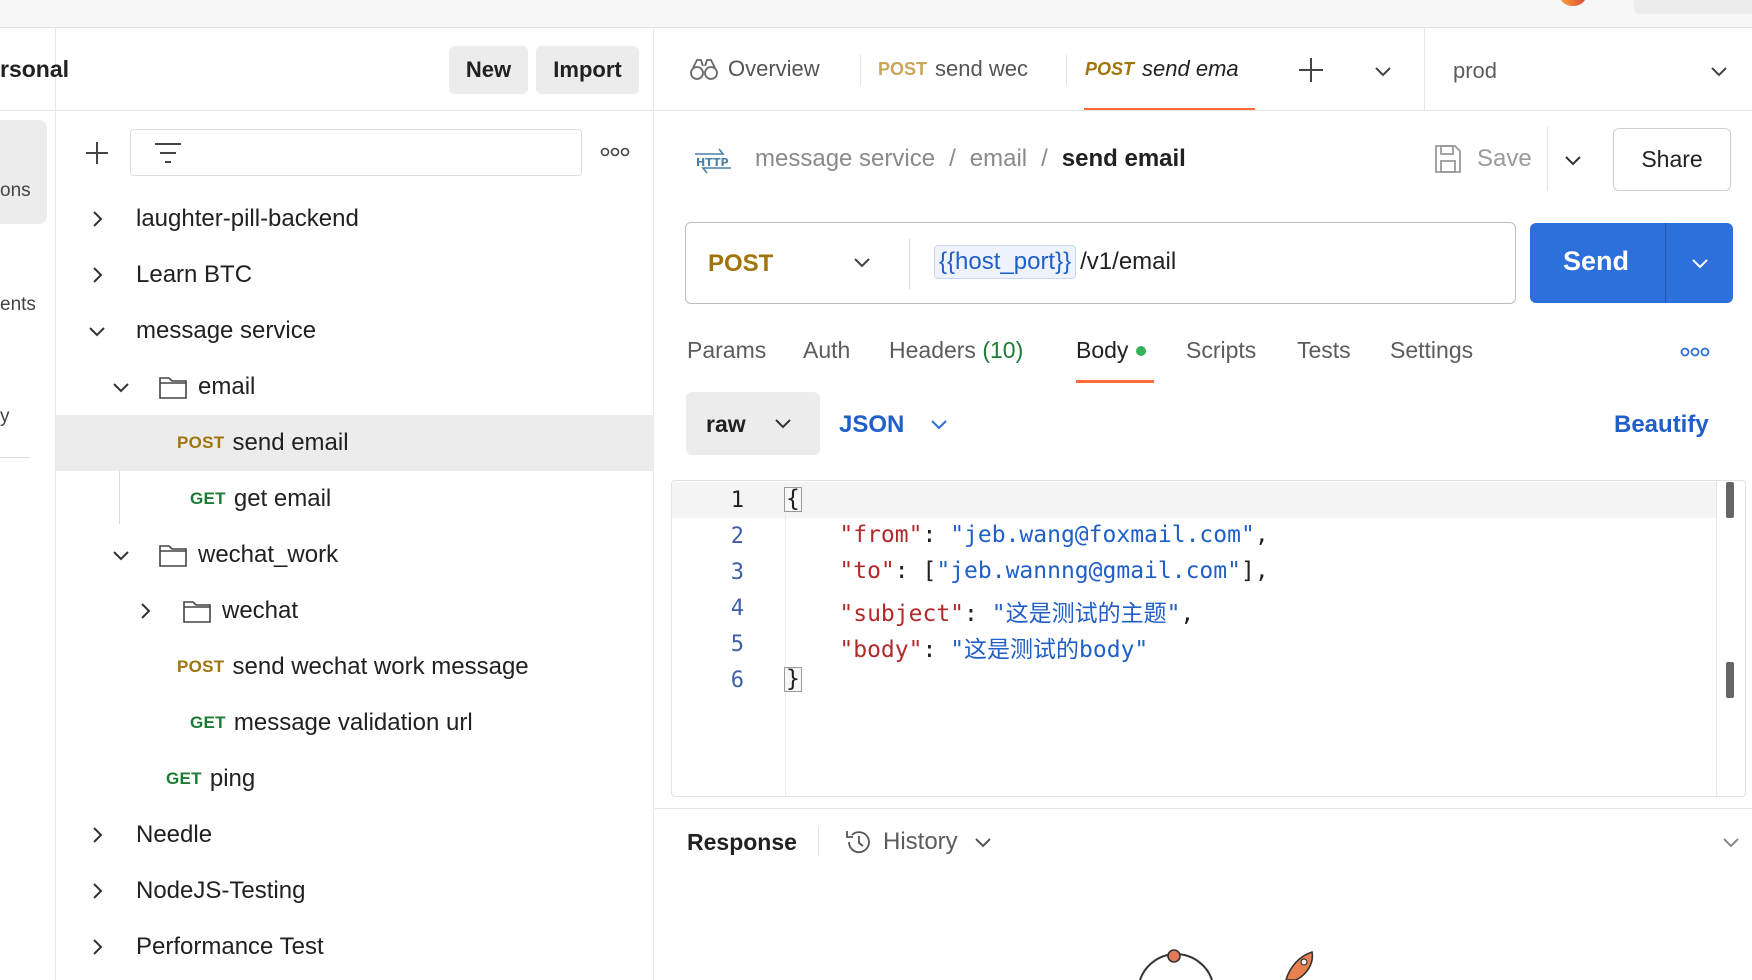 The height and width of the screenshot is (980, 1752). What do you see at coordinates (1596, 261) in the screenshot?
I see `send-label: Send` at bounding box center [1596, 261].